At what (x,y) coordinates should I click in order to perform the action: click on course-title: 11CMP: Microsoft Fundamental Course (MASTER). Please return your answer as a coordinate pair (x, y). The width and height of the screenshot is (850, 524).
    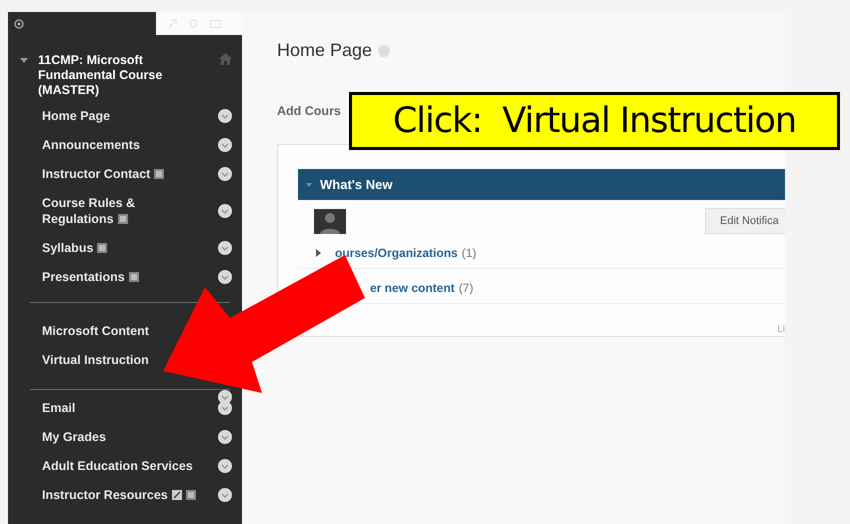
    Looking at the image, I should click on (101, 75).